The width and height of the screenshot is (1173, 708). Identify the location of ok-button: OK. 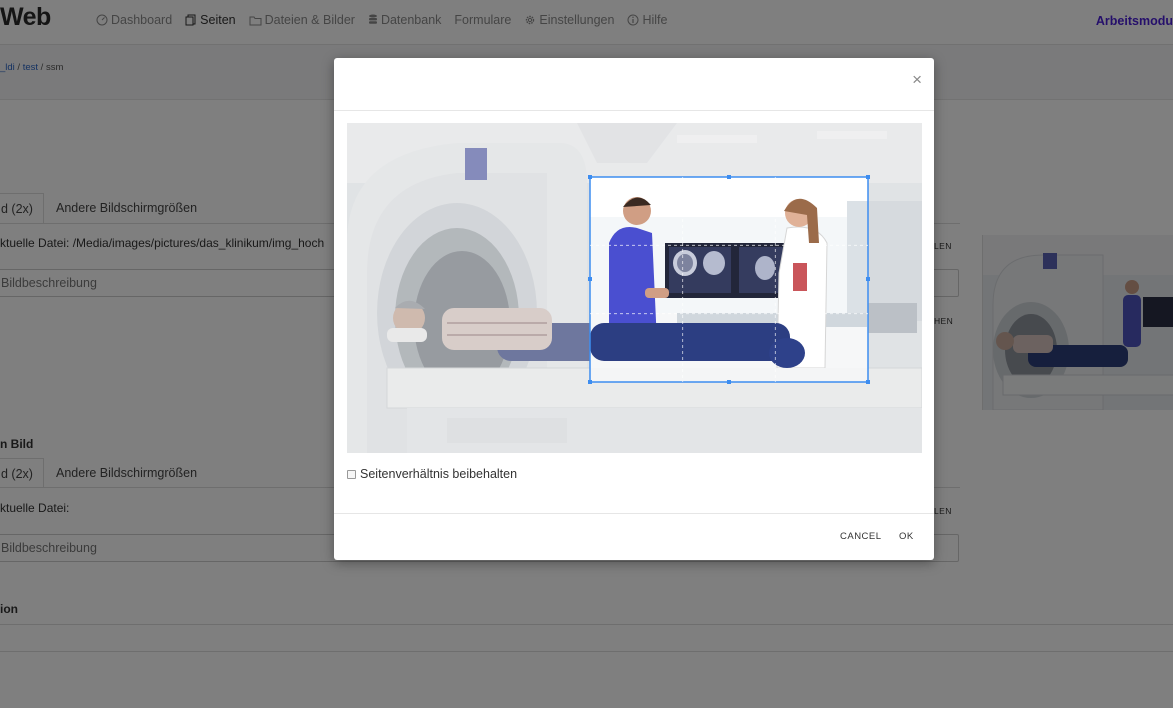
(906, 536).